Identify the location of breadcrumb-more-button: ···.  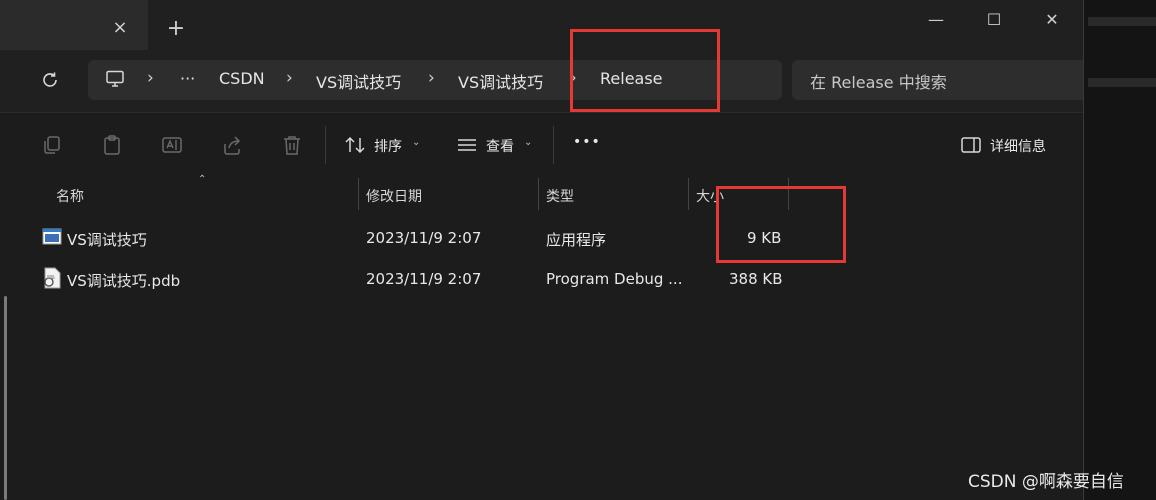
(187, 78).